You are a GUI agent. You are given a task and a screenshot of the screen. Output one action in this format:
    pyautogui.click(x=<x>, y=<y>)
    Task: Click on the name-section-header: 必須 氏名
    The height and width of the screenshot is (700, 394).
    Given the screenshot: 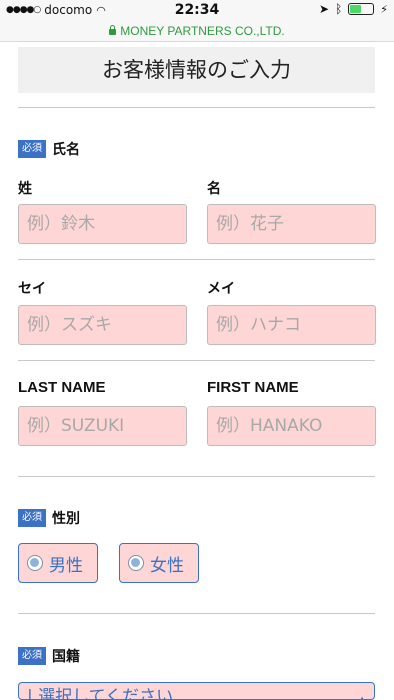 What is the action you would take?
    pyautogui.click(x=49, y=149)
    